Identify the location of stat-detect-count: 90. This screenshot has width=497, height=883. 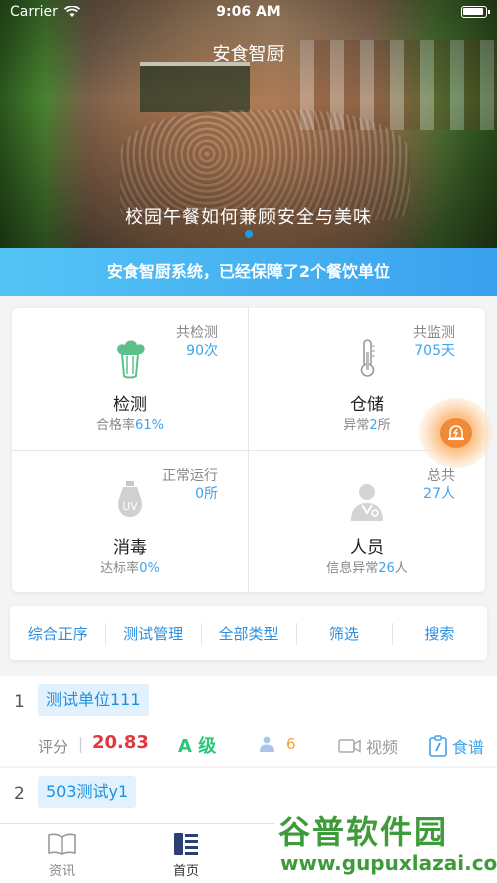
(195, 351).